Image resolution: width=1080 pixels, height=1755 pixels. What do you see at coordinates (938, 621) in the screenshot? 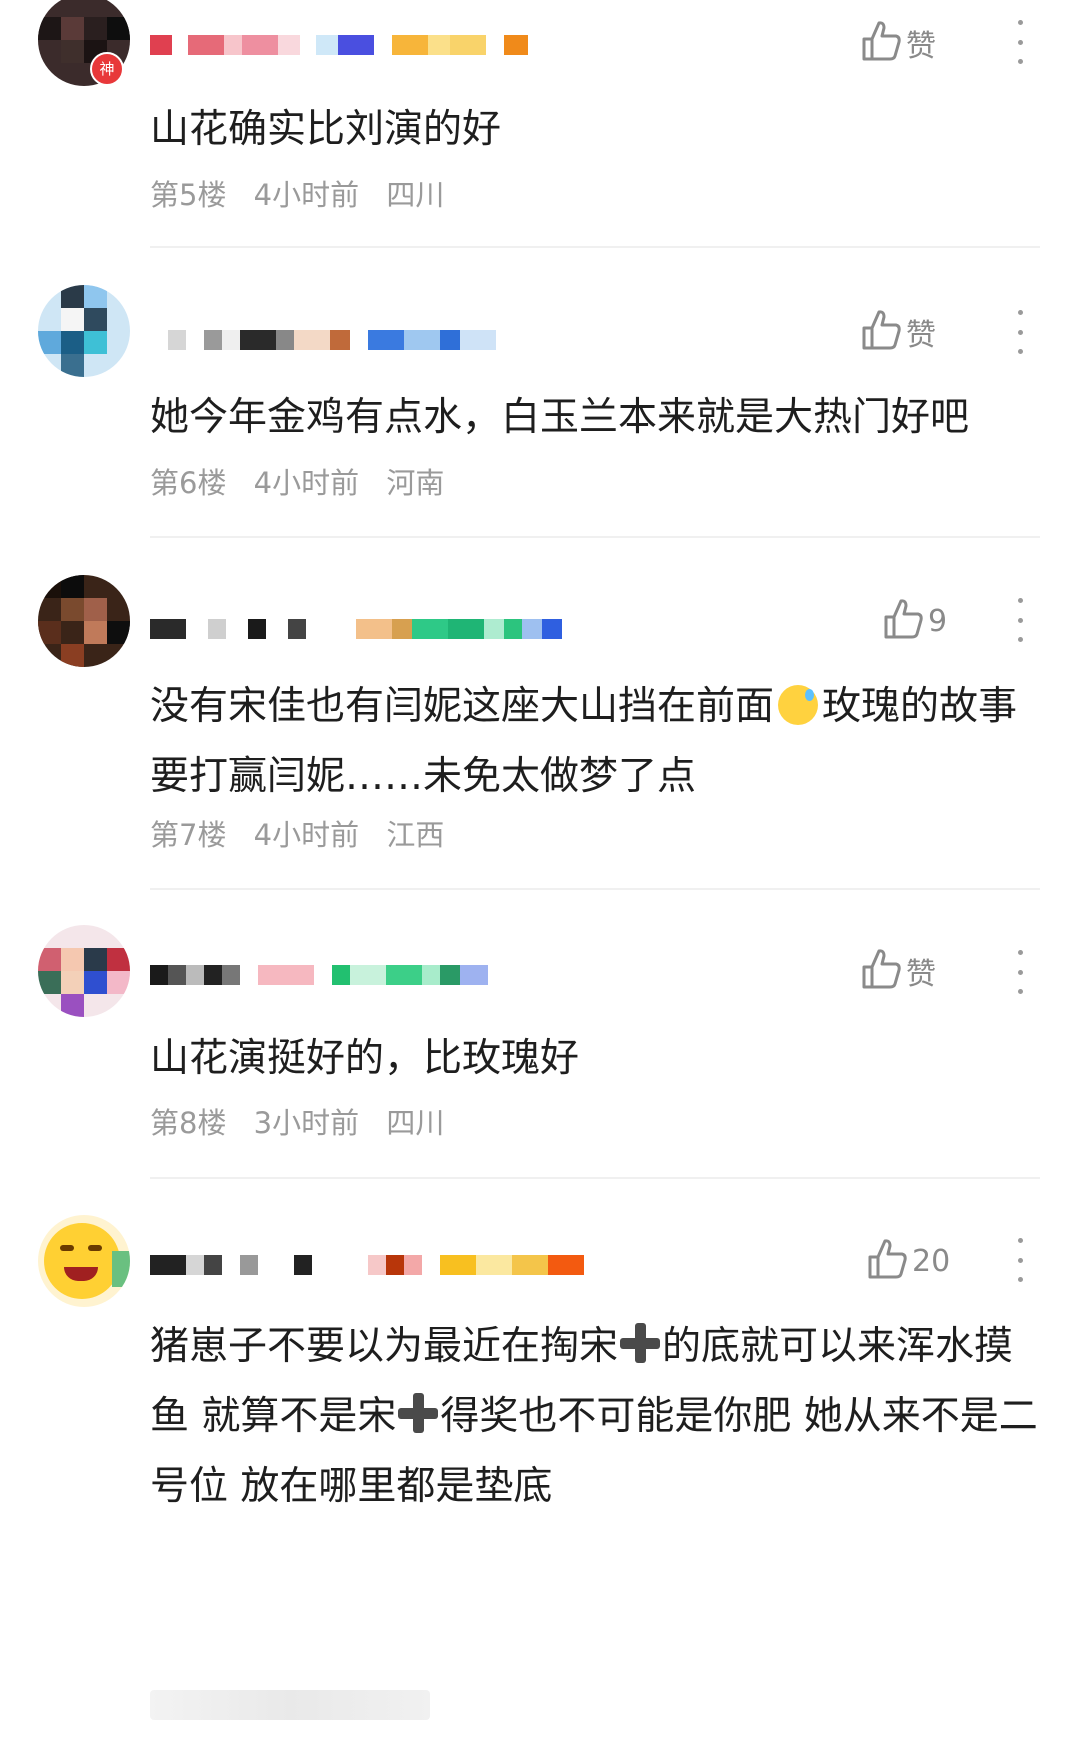
I see `like-count: 9` at bounding box center [938, 621].